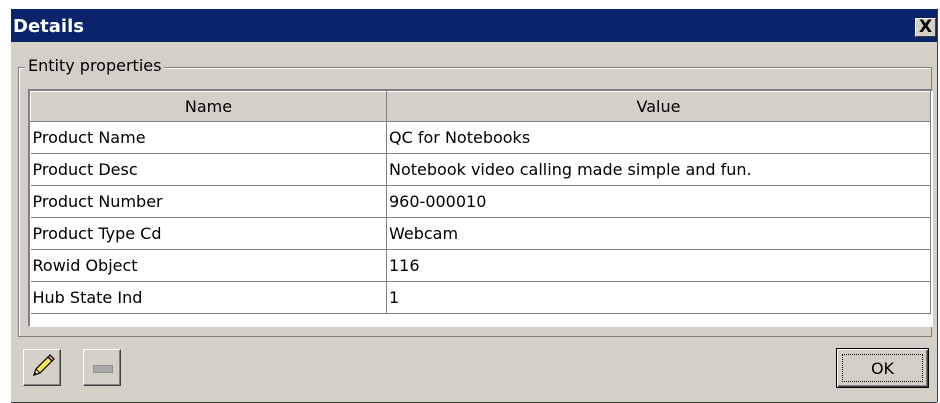  I want to click on property-value-cell: QC for Notebooks, so click(658, 137).